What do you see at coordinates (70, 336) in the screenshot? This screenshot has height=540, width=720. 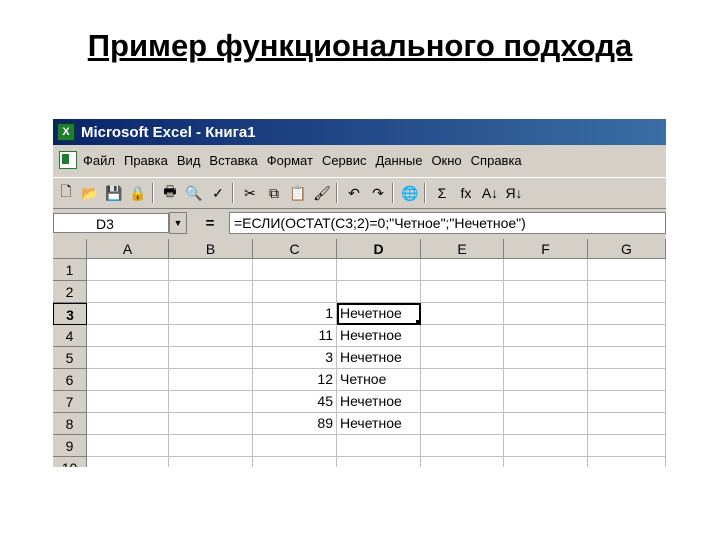 I see `row-header-4: 4` at bounding box center [70, 336].